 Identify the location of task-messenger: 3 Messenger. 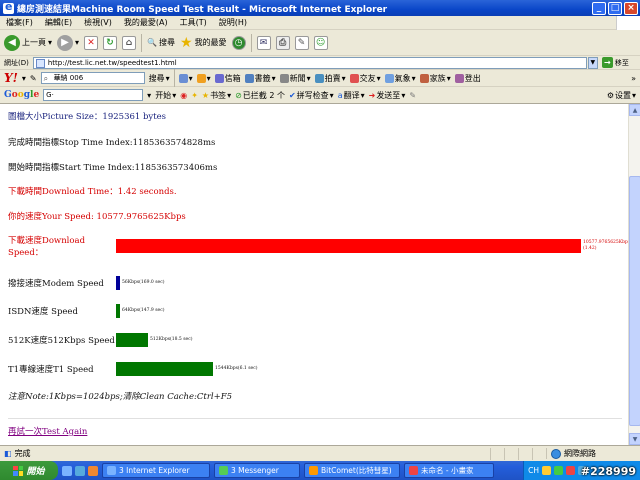
(257, 470).